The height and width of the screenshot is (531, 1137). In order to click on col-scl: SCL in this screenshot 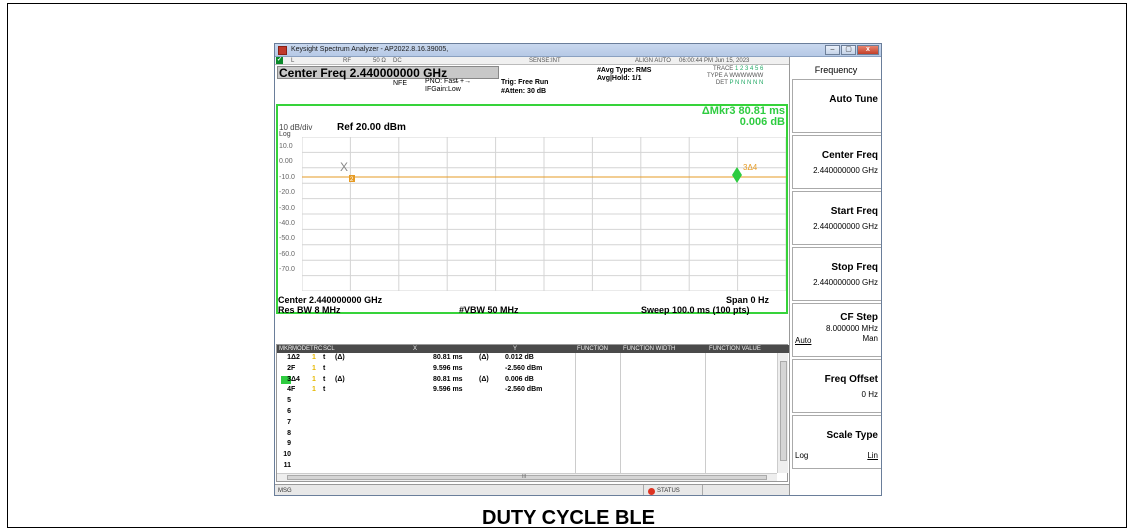, I will do `click(329, 349)`.